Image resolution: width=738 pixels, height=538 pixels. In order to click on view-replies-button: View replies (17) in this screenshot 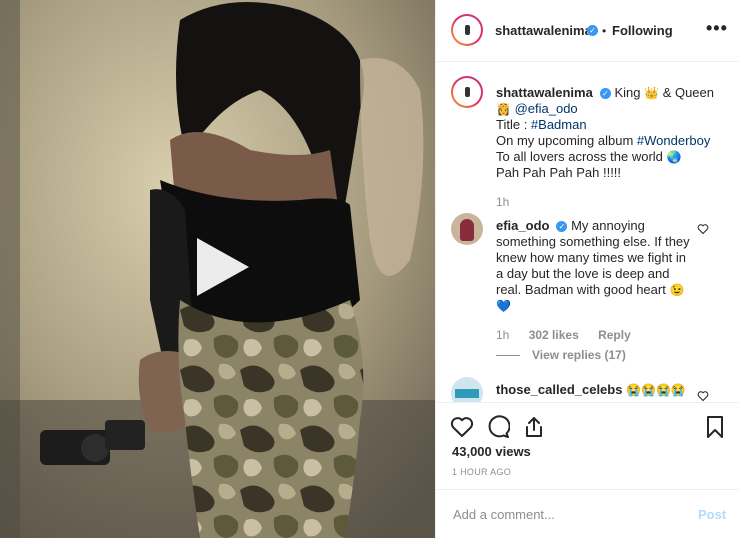, I will do `click(561, 355)`.